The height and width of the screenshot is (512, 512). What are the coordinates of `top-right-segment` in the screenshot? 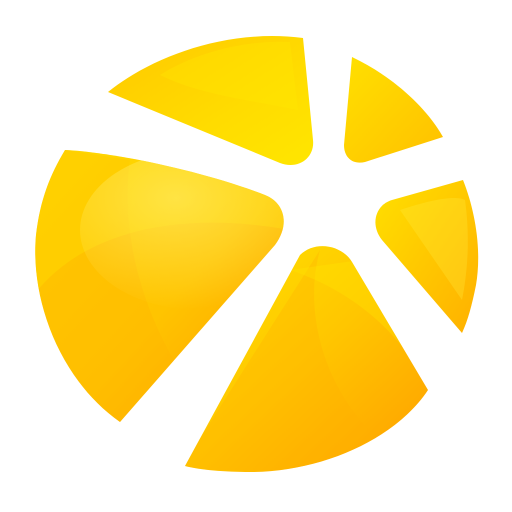 It's located at (393, 110).